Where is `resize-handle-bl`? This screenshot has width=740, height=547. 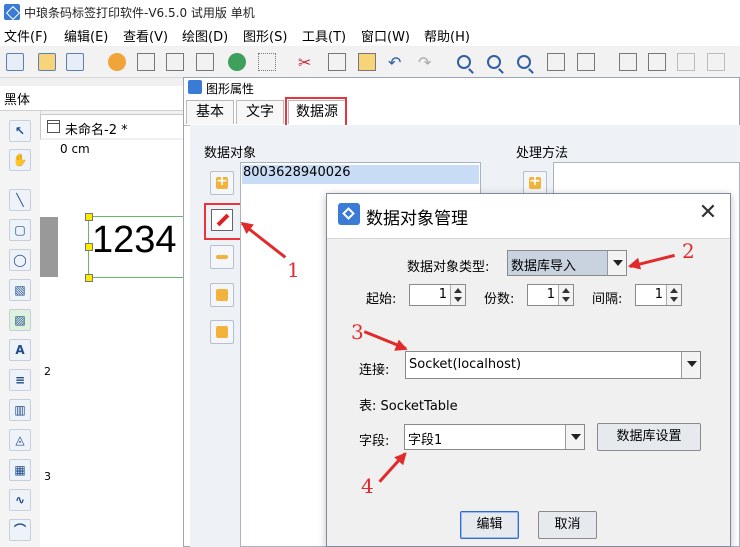 resize-handle-bl is located at coordinates (89, 278).